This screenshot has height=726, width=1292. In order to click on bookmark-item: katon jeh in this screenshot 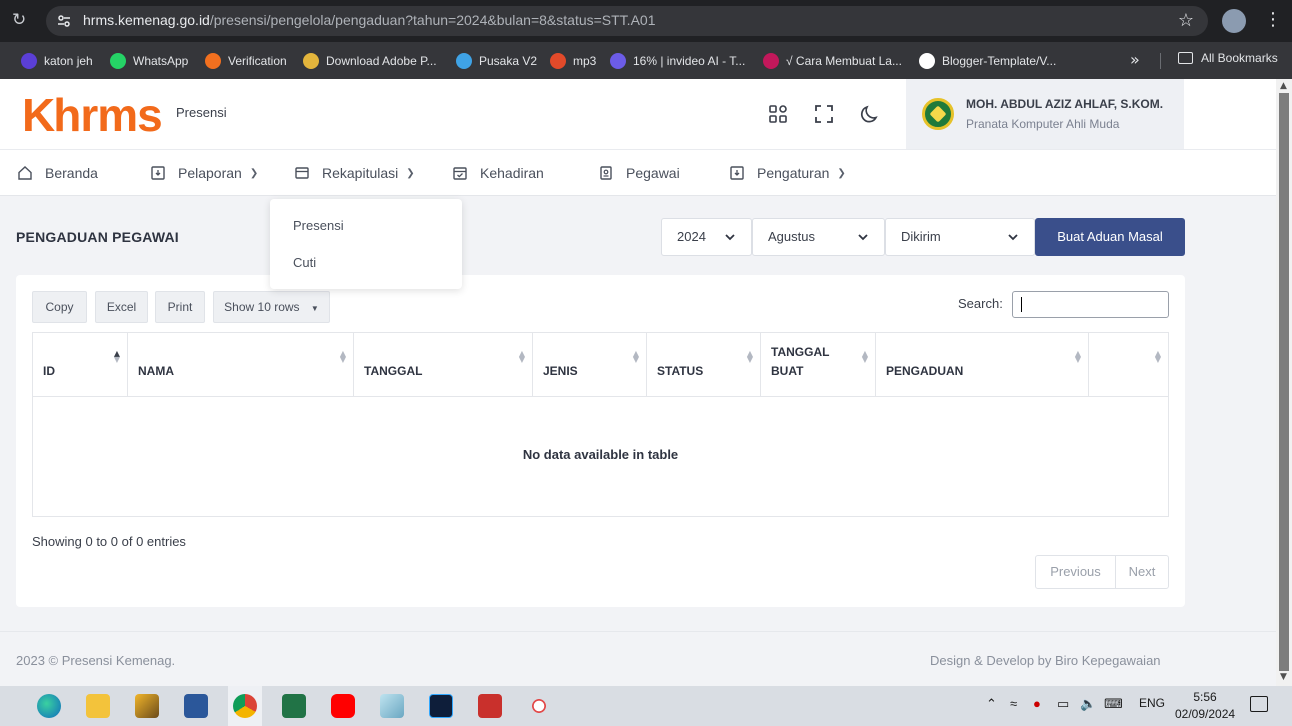, I will do `click(57, 61)`.